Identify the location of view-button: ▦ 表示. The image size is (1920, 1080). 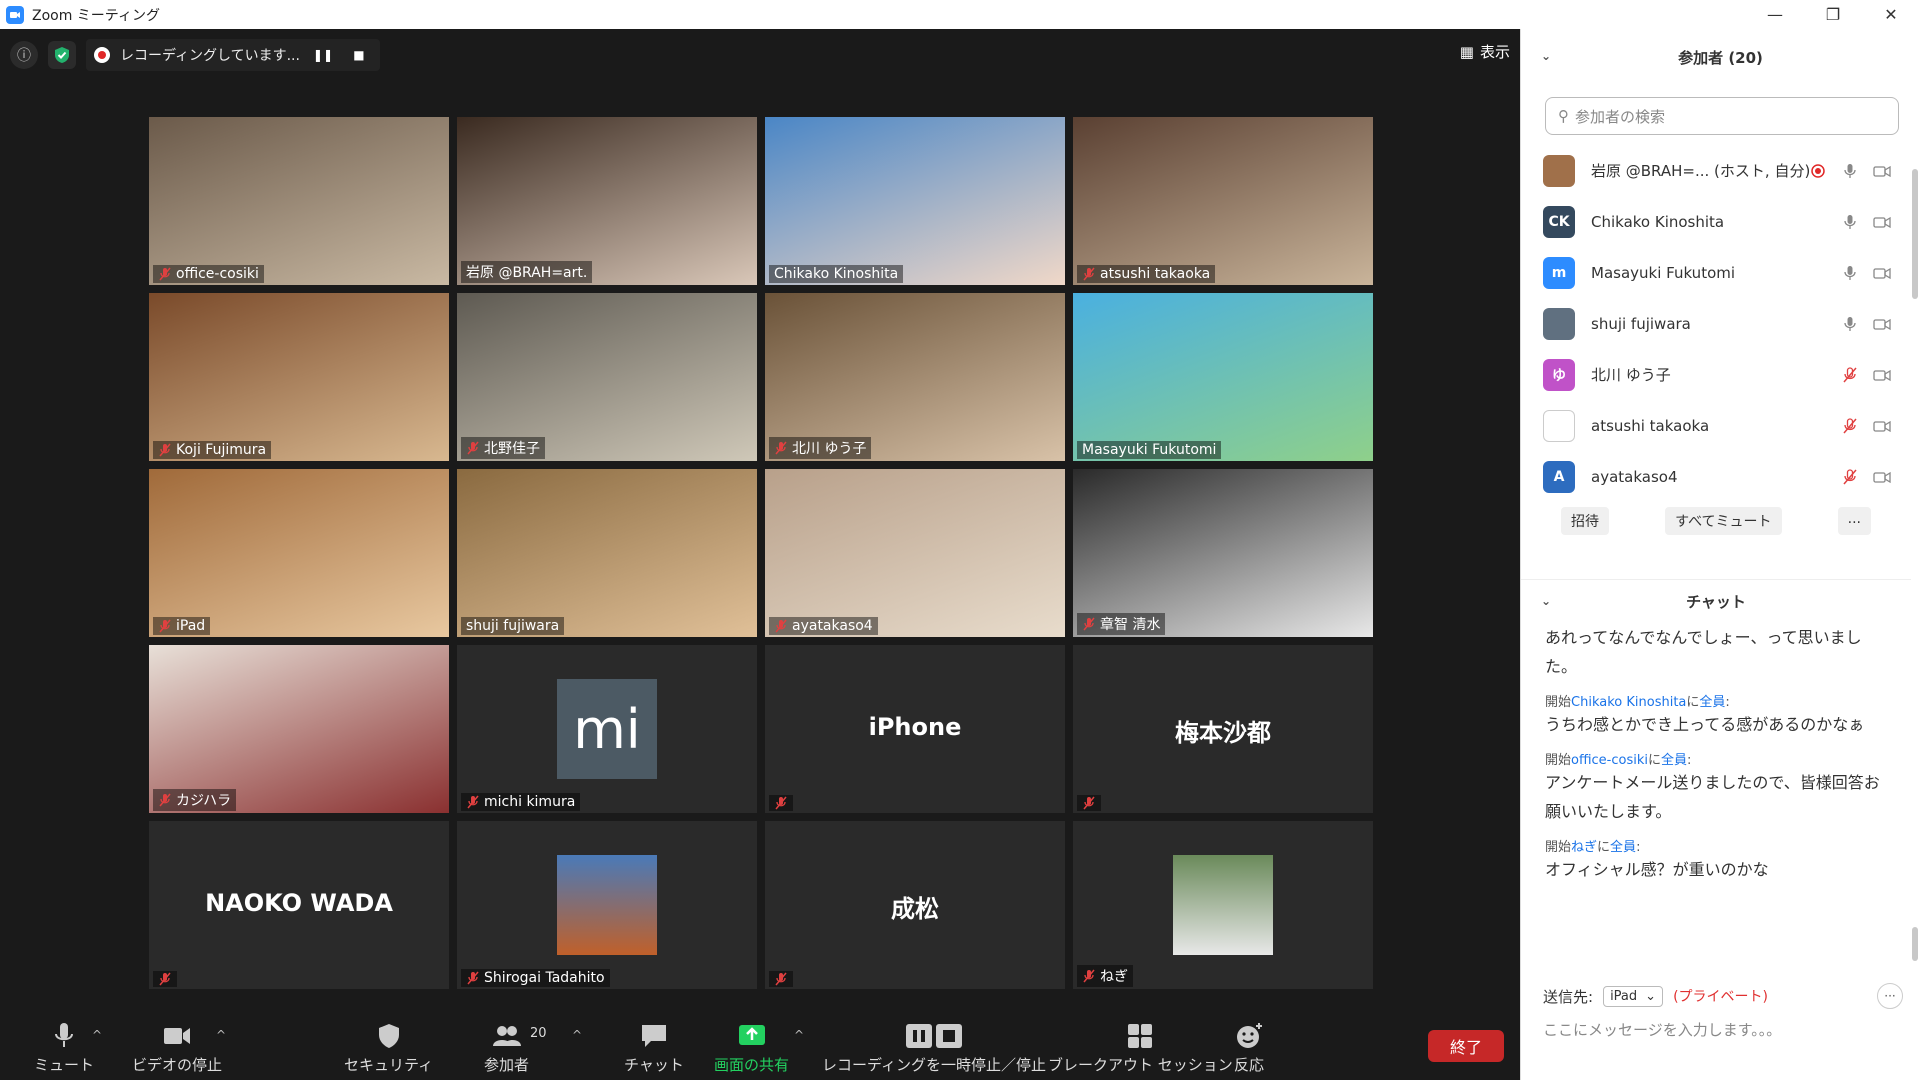
(1485, 51).